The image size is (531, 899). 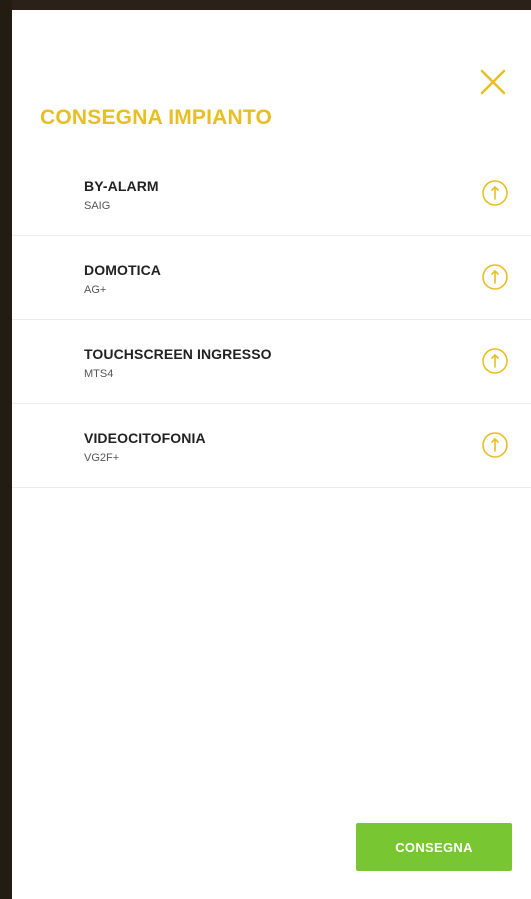 I want to click on device-item-videocitofonia: VIDEOCITOFONIA VG2F+, so click(x=271, y=446).